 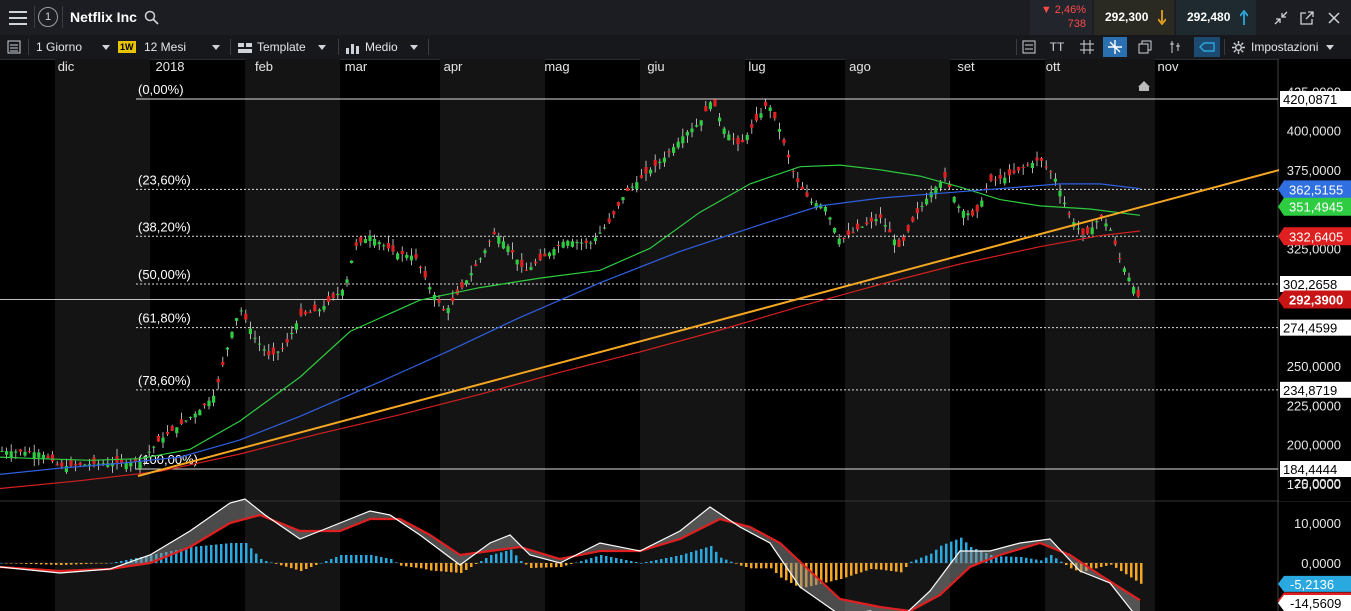 I want to click on size-select: Medio, so click(x=382, y=47).